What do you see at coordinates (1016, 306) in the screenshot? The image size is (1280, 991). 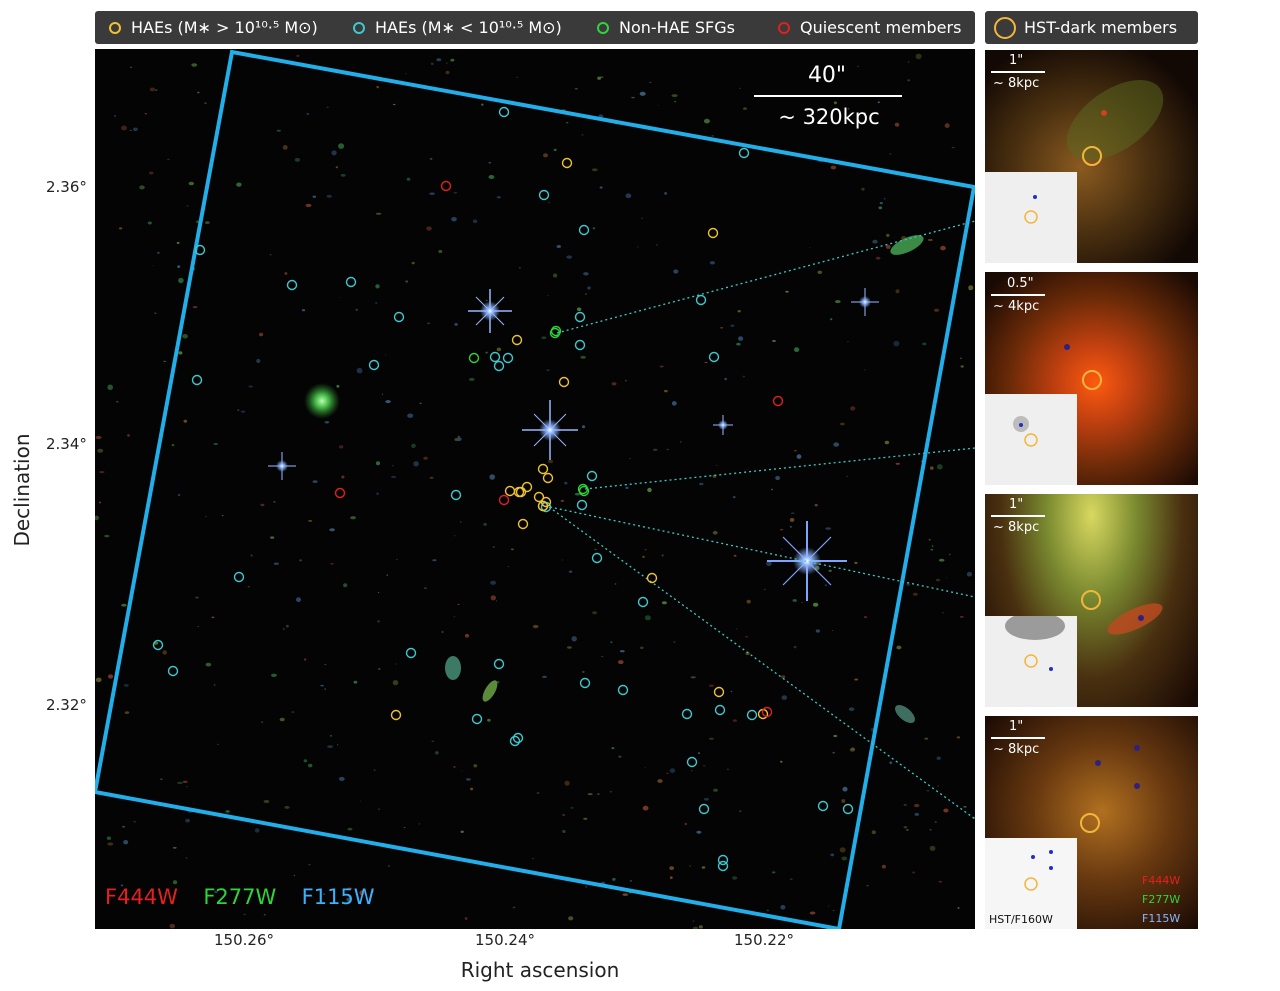 I see `inset-scale-distance: ~ 4kpc` at bounding box center [1016, 306].